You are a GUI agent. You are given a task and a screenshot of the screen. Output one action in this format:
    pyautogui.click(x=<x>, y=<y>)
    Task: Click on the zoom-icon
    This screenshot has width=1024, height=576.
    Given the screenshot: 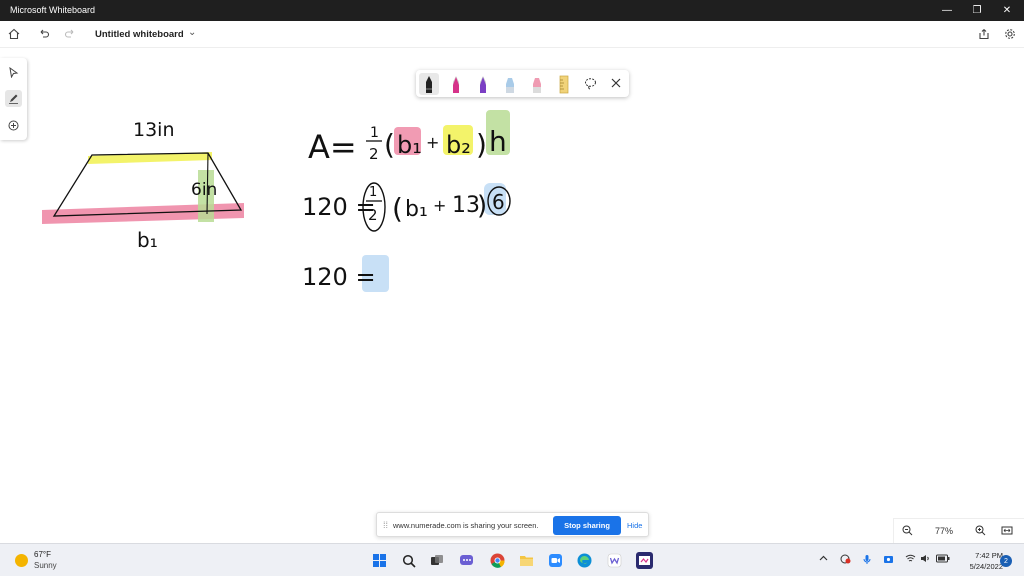 What is the action you would take?
    pyautogui.click(x=555, y=560)
    